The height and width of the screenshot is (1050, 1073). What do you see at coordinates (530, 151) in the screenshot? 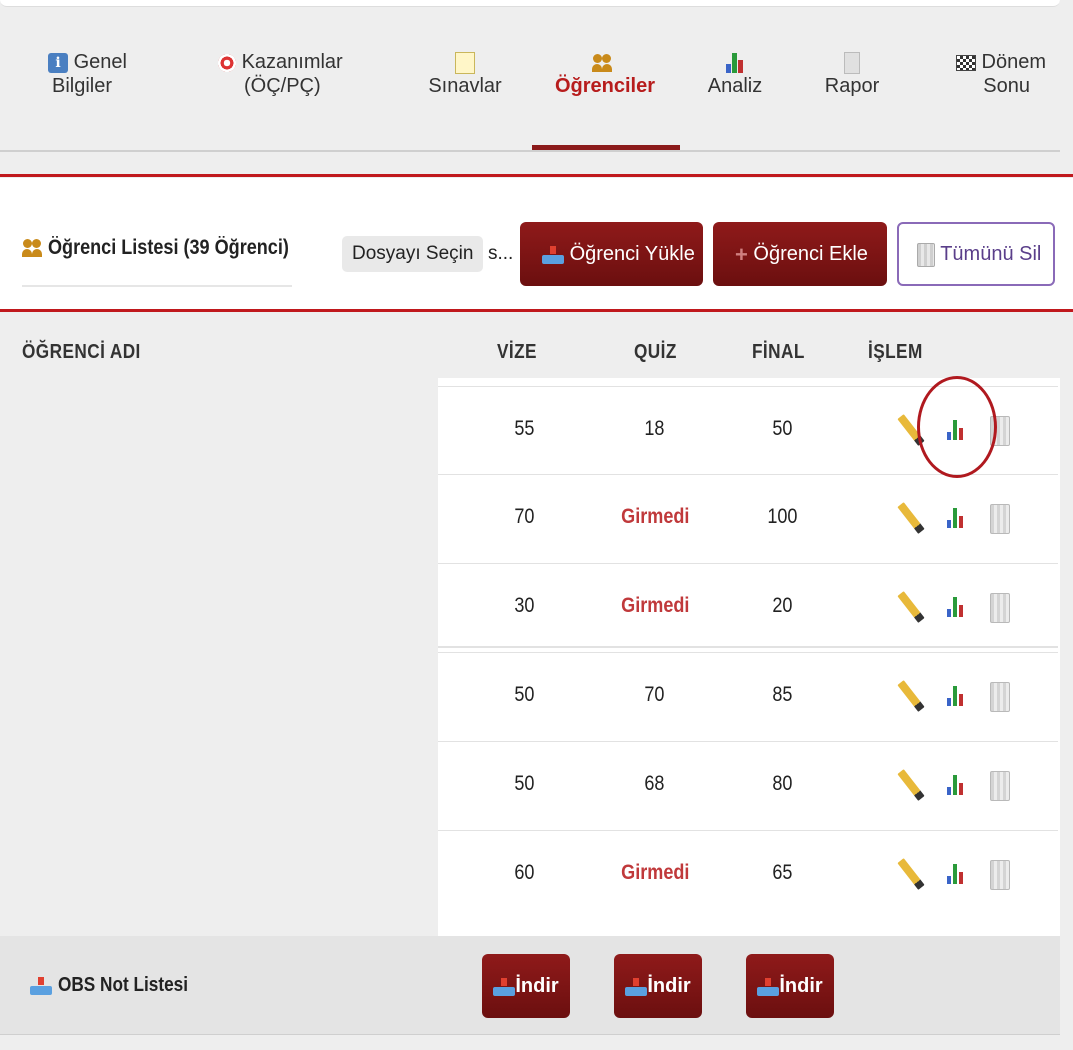
I see `tab-bar-divider` at bounding box center [530, 151].